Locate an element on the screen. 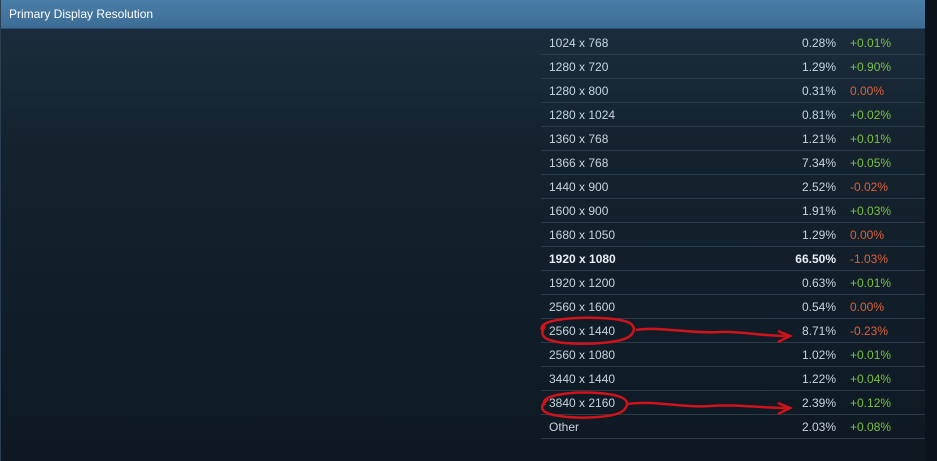 This screenshot has height=461, width=937. resolution-label: 2560 x 1440 is located at coordinates (582, 331).